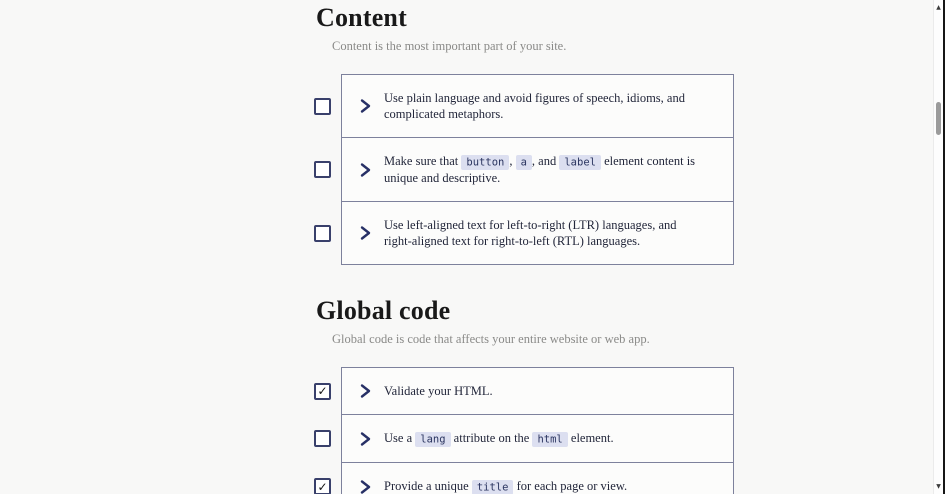  Describe the element at coordinates (537, 391) in the screenshot. I see `checklist-item-card: Validate your HTML.` at that location.